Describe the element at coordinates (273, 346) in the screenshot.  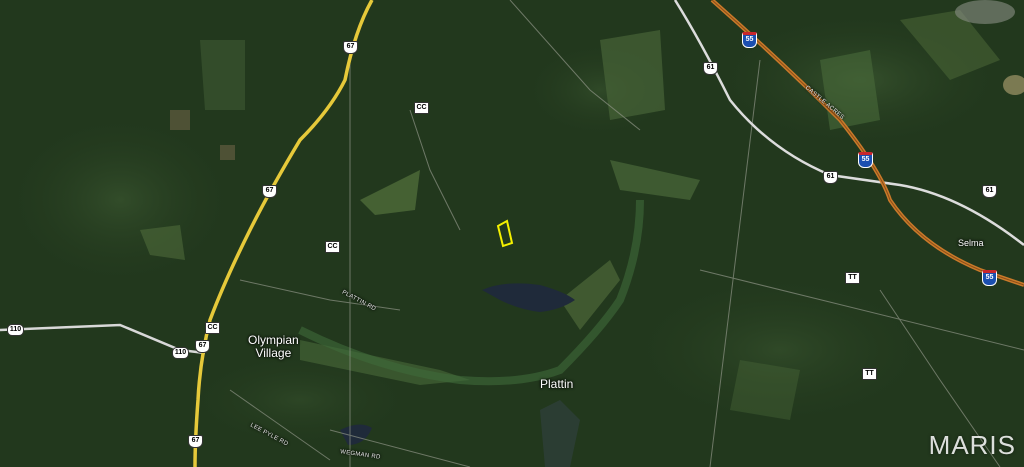
I see `place-label-olympian-village: Olympian Village` at that location.